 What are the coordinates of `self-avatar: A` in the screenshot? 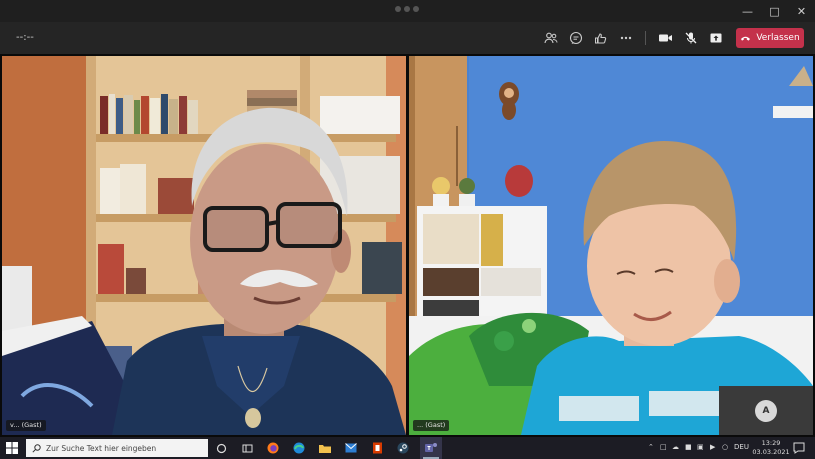 It's located at (766, 410).